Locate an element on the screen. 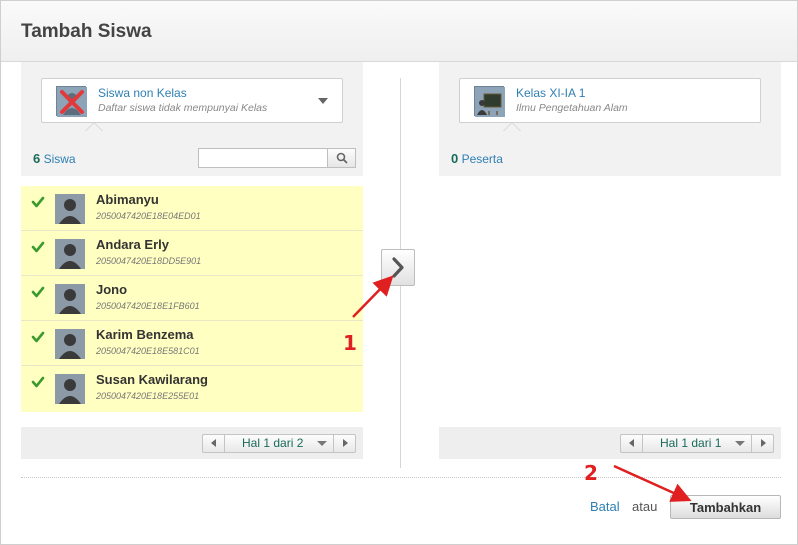  annotation-number-1: 1 is located at coordinates (350, 343).